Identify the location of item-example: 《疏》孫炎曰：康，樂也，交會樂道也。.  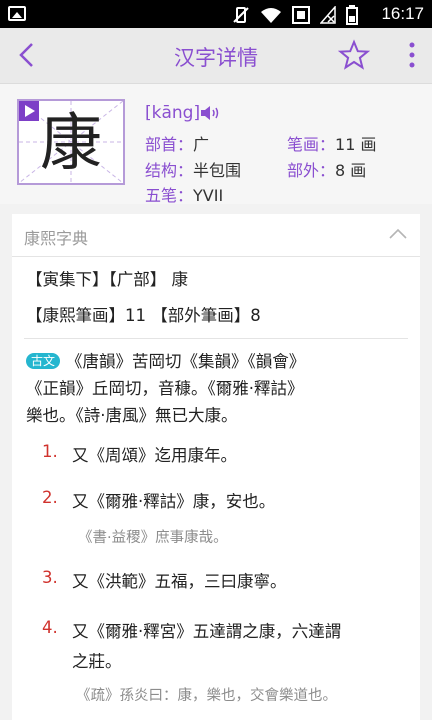
(206, 696).